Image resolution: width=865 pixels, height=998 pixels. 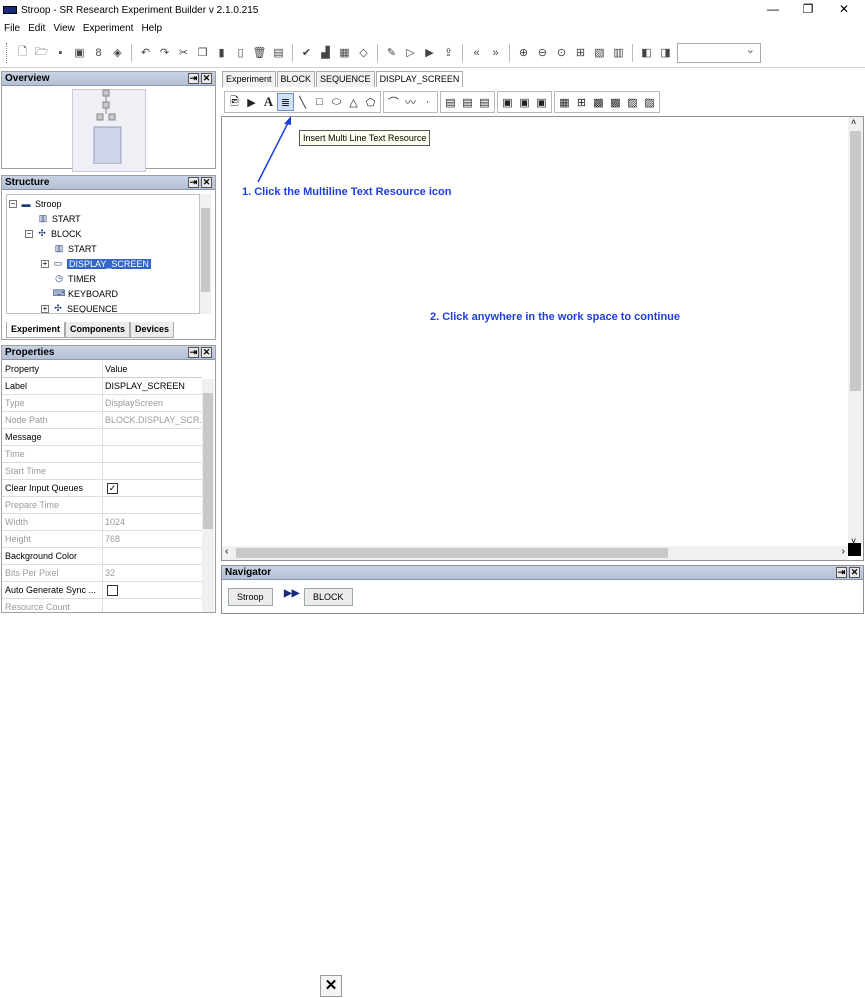 I want to click on close-button: ✕, so click(x=331, y=986).